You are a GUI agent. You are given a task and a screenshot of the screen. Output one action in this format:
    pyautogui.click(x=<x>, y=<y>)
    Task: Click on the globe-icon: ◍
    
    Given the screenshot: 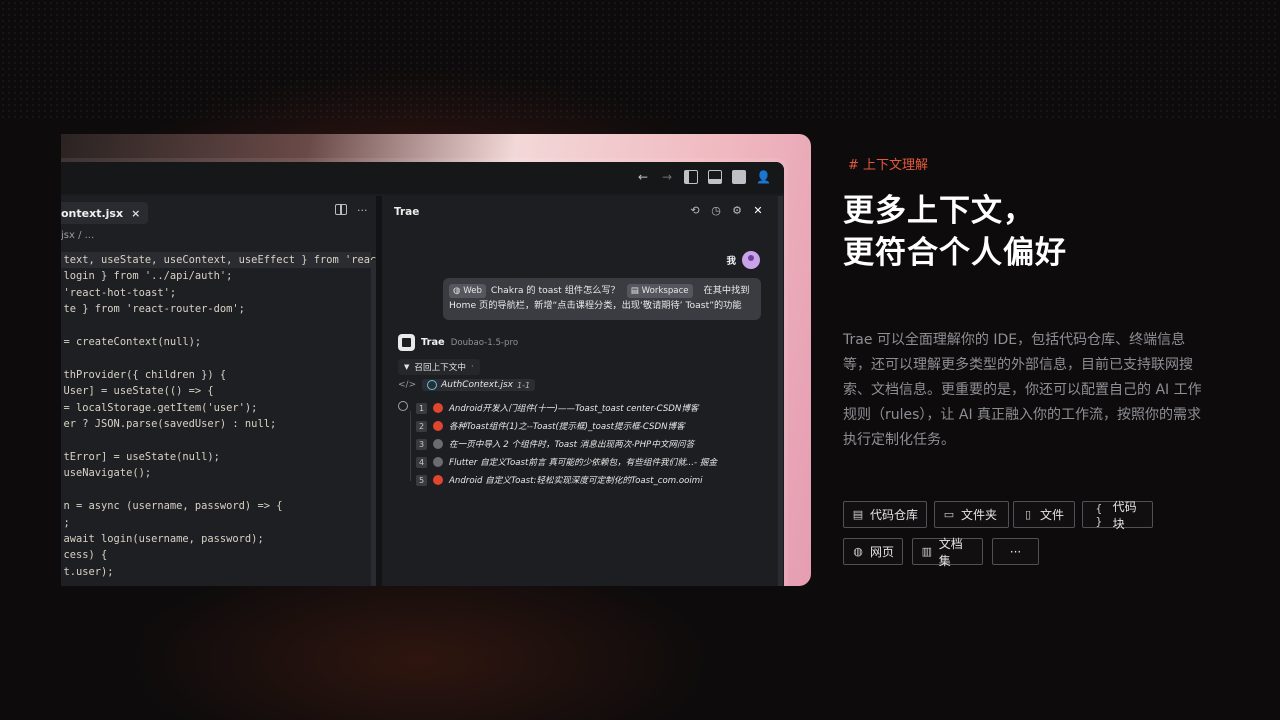 What is the action you would take?
    pyautogui.click(x=858, y=551)
    